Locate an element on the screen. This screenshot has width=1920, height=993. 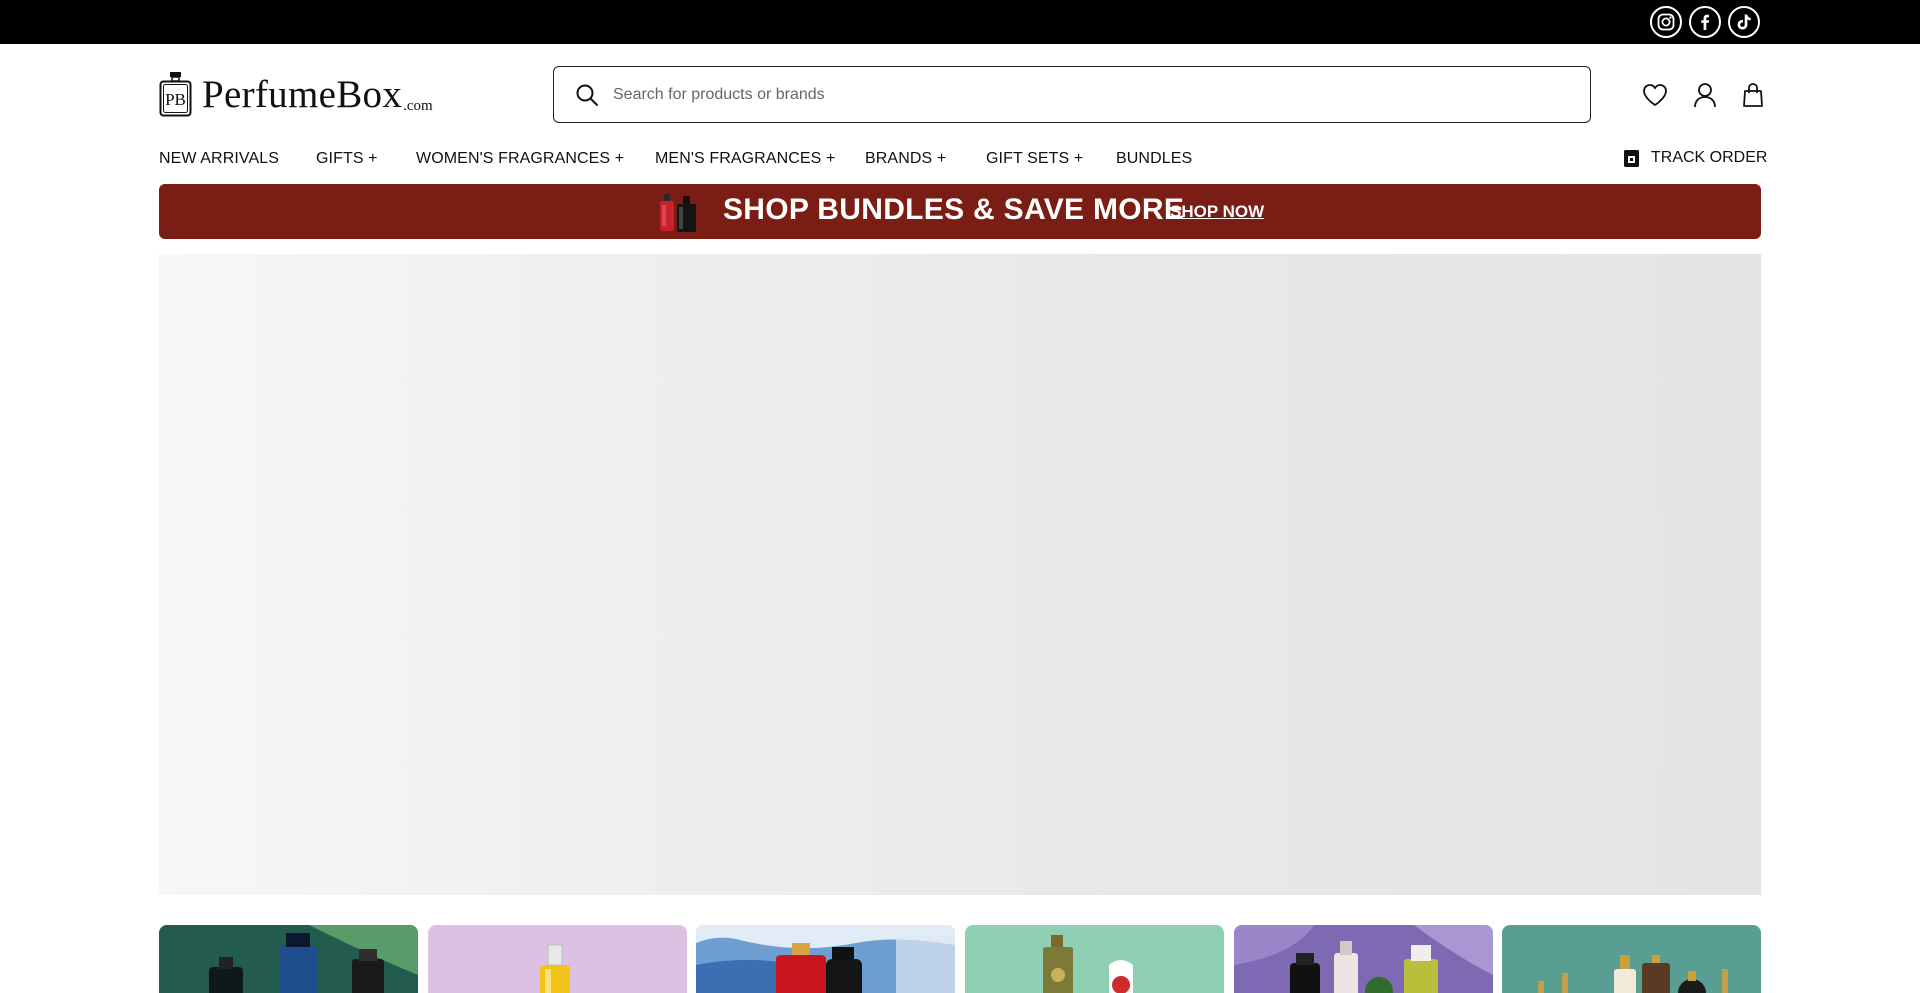
logo-mark-text: PB is located at coordinates (175, 99).